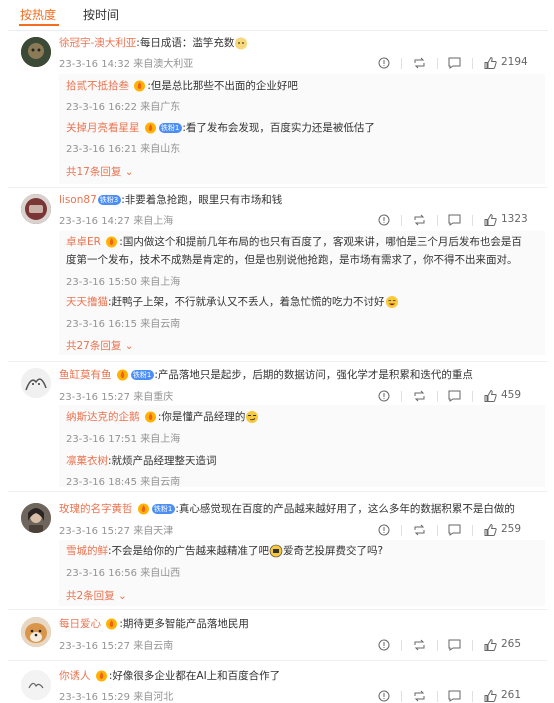 The image size is (554, 703). Describe the element at coordinates (87, 551) in the screenshot. I see `reply-username: 雪城的鲜` at that location.